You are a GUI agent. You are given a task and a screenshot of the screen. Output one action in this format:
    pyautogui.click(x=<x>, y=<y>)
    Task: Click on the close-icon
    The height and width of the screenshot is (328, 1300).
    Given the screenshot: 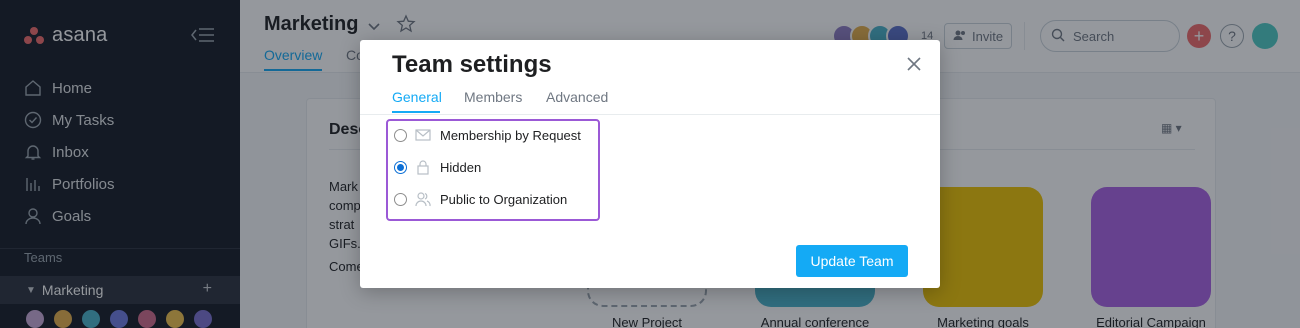 What is the action you would take?
    pyautogui.click(x=914, y=64)
    